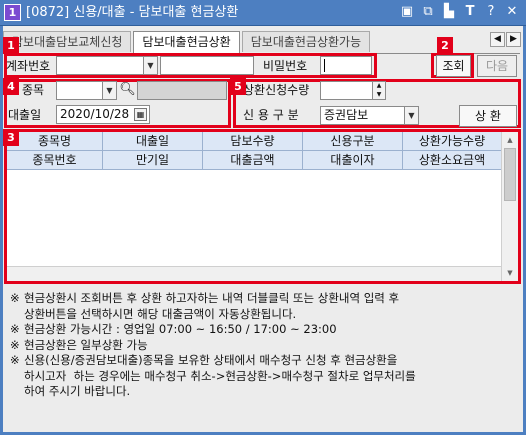 The image size is (526, 435). Describe the element at coordinates (153, 141) in the screenshot. I see `col-loan-date: 대출일` at that location.